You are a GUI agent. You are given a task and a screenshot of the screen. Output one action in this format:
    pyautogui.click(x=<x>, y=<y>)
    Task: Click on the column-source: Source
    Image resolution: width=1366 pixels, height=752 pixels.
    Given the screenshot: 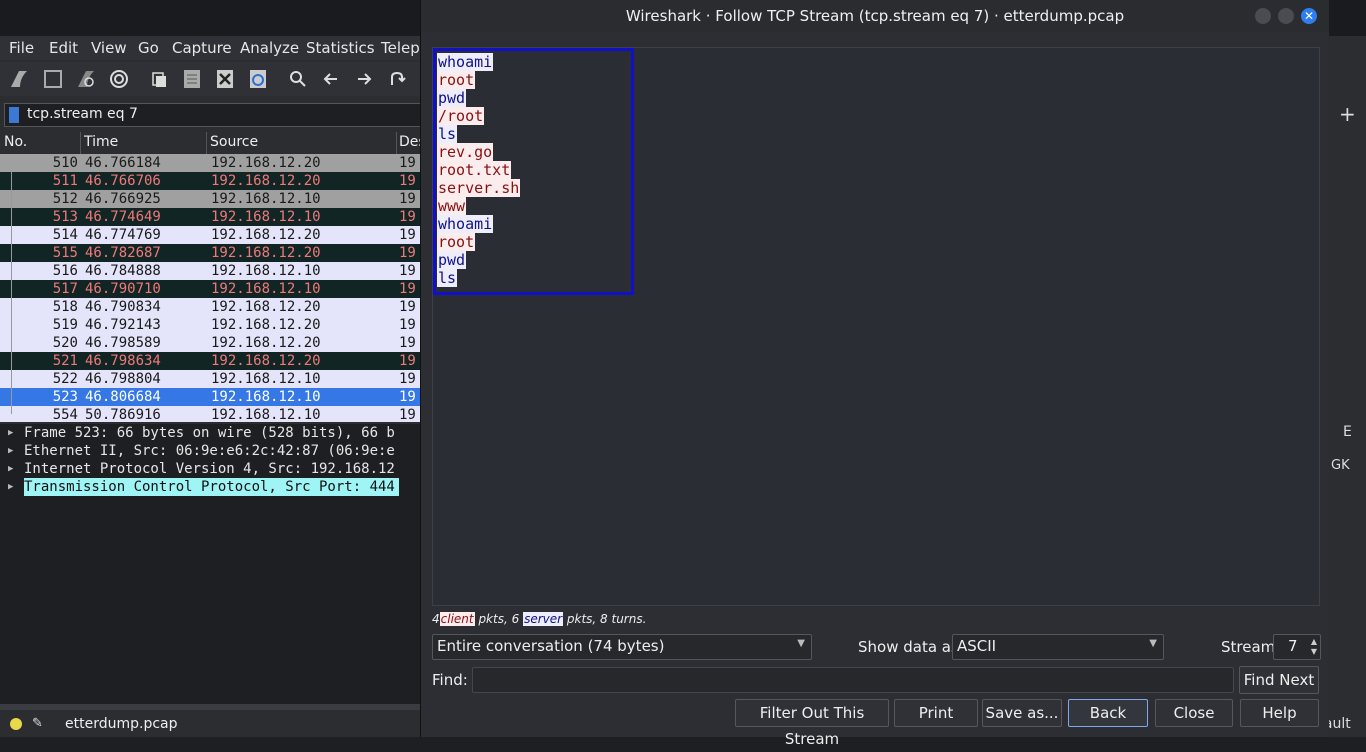 What is the action you would take?
    pyautogui.click(x=234, y=142)
    